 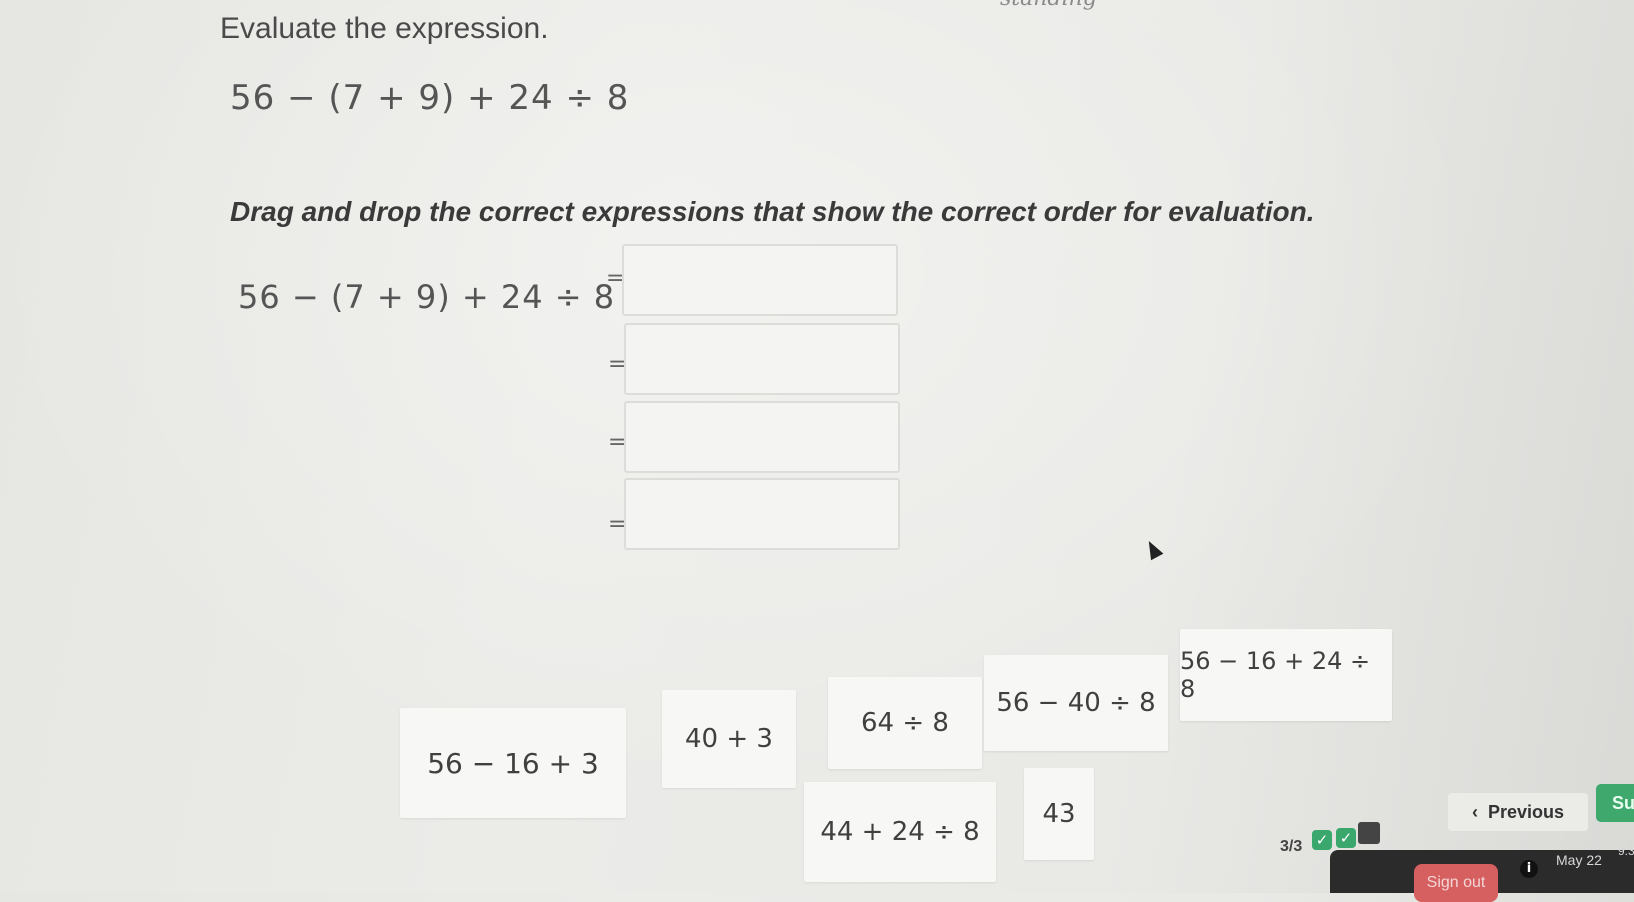 I want to click on tile-64-div-8: 64 ÷ 8, so click(x=905, y=723).